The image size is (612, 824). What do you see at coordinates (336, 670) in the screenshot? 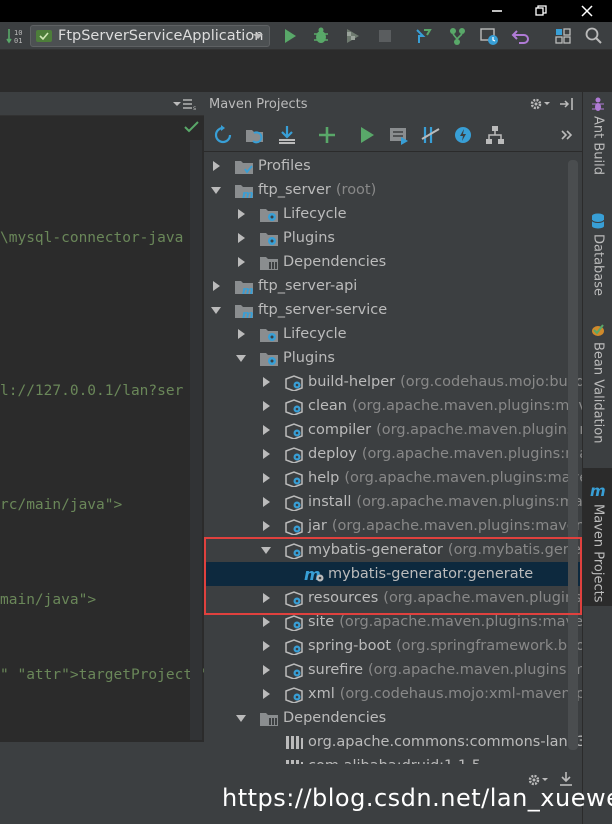
I see `tree-node-label: surefire` at bounding box center [336, 670].